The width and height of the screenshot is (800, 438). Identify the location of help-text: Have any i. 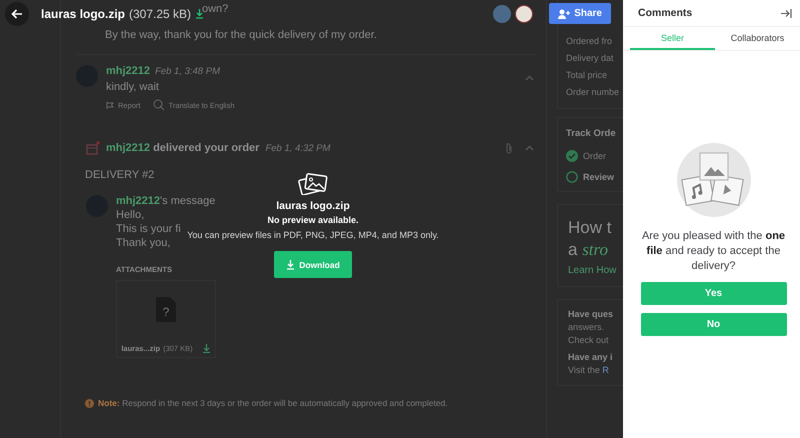
(590, 357).